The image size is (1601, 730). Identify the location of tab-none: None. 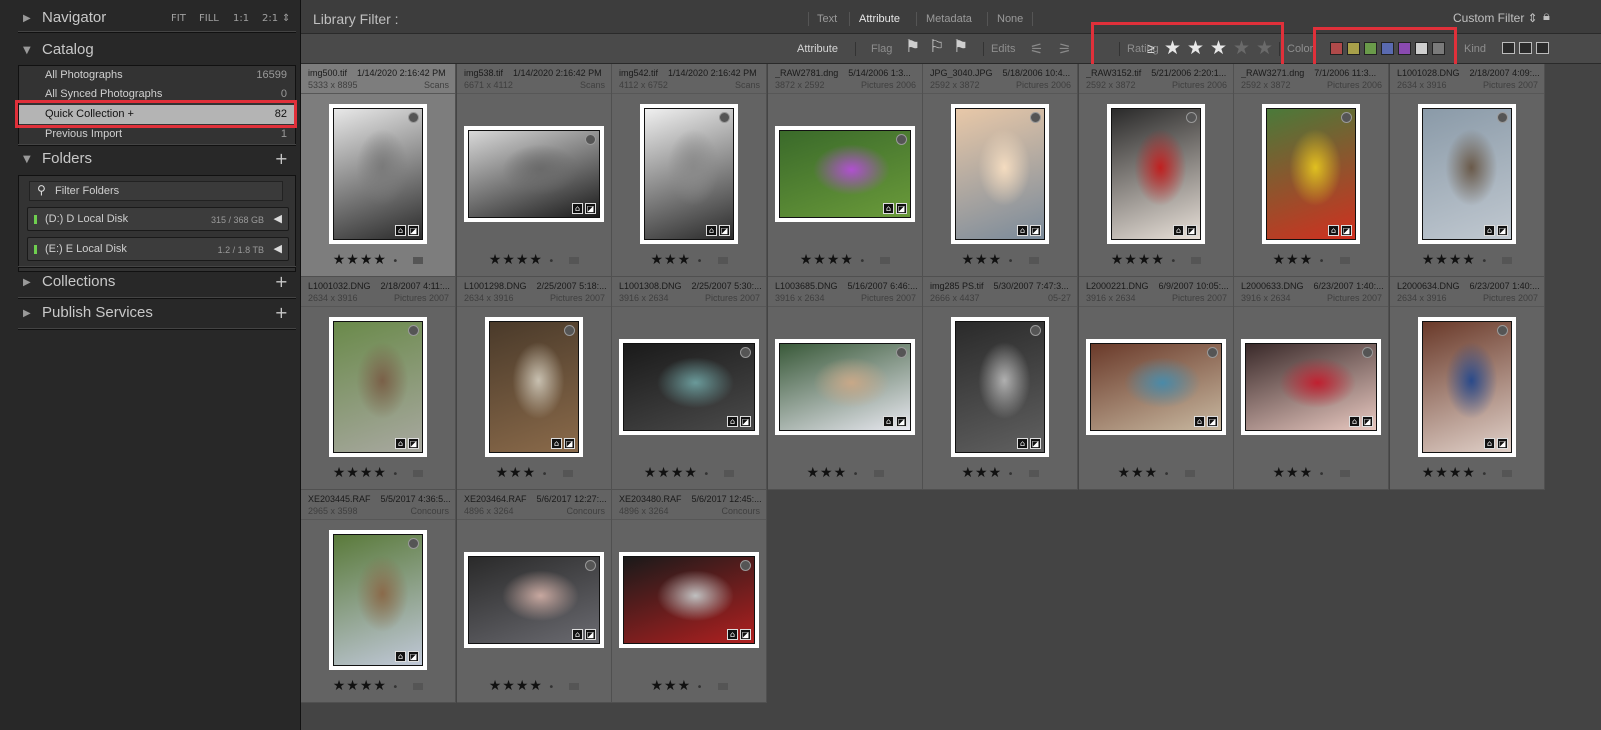
(1010, 19).